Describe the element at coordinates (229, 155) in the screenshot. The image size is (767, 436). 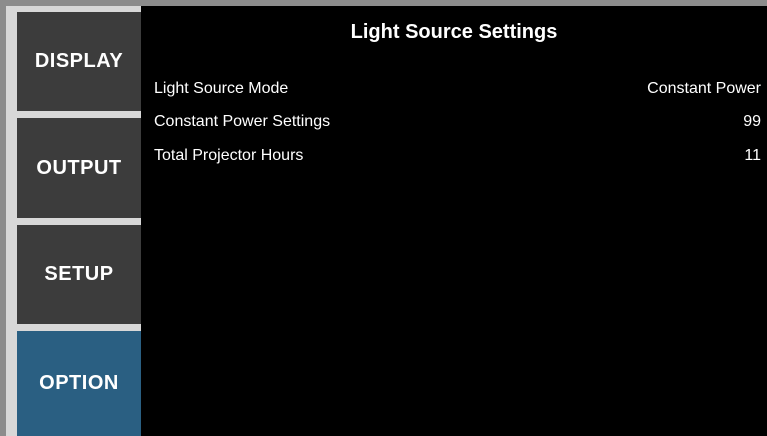
I see `setting-label: Total Projector Hours` at that location.